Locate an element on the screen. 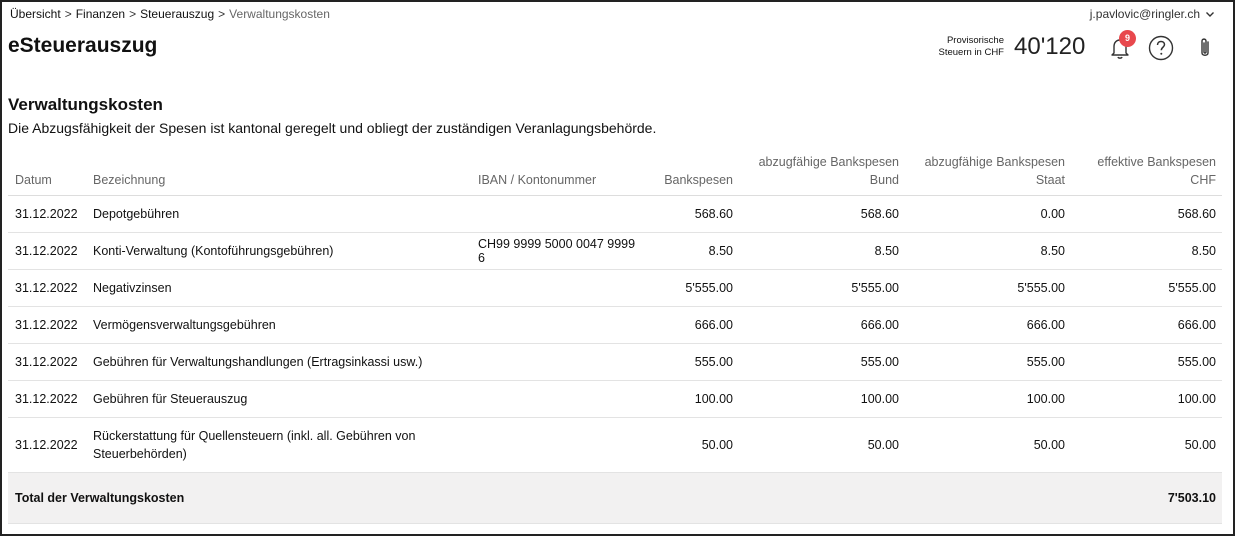  provisional-tax-label: Provisorische Steuern in CHF is located at coordinates (967, 47).